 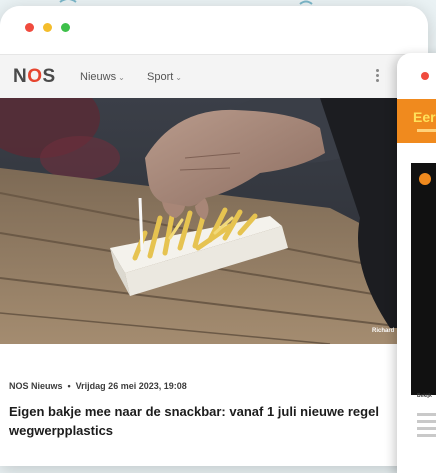 I want to click on minimize-window-button, so click(x=47, y=27).